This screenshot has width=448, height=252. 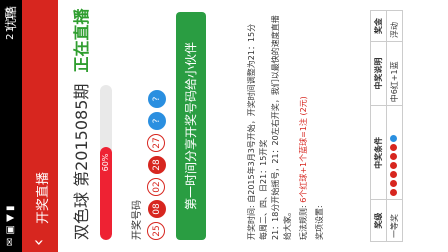 What do you see at coordinates (263, 189) in the screenshot?
I see `schedule-text: 每周二、四、日21：15开奖` at bounding box center [263, 189].